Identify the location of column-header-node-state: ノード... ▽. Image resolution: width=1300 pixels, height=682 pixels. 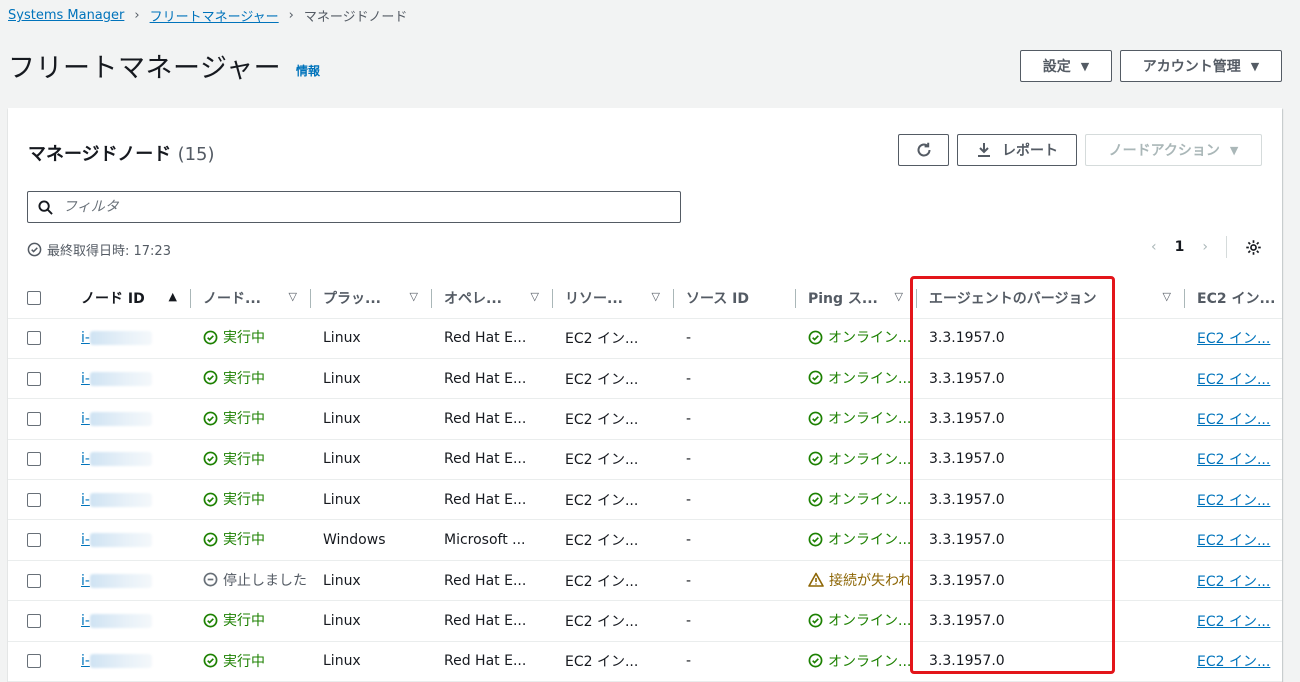
(251, 298).